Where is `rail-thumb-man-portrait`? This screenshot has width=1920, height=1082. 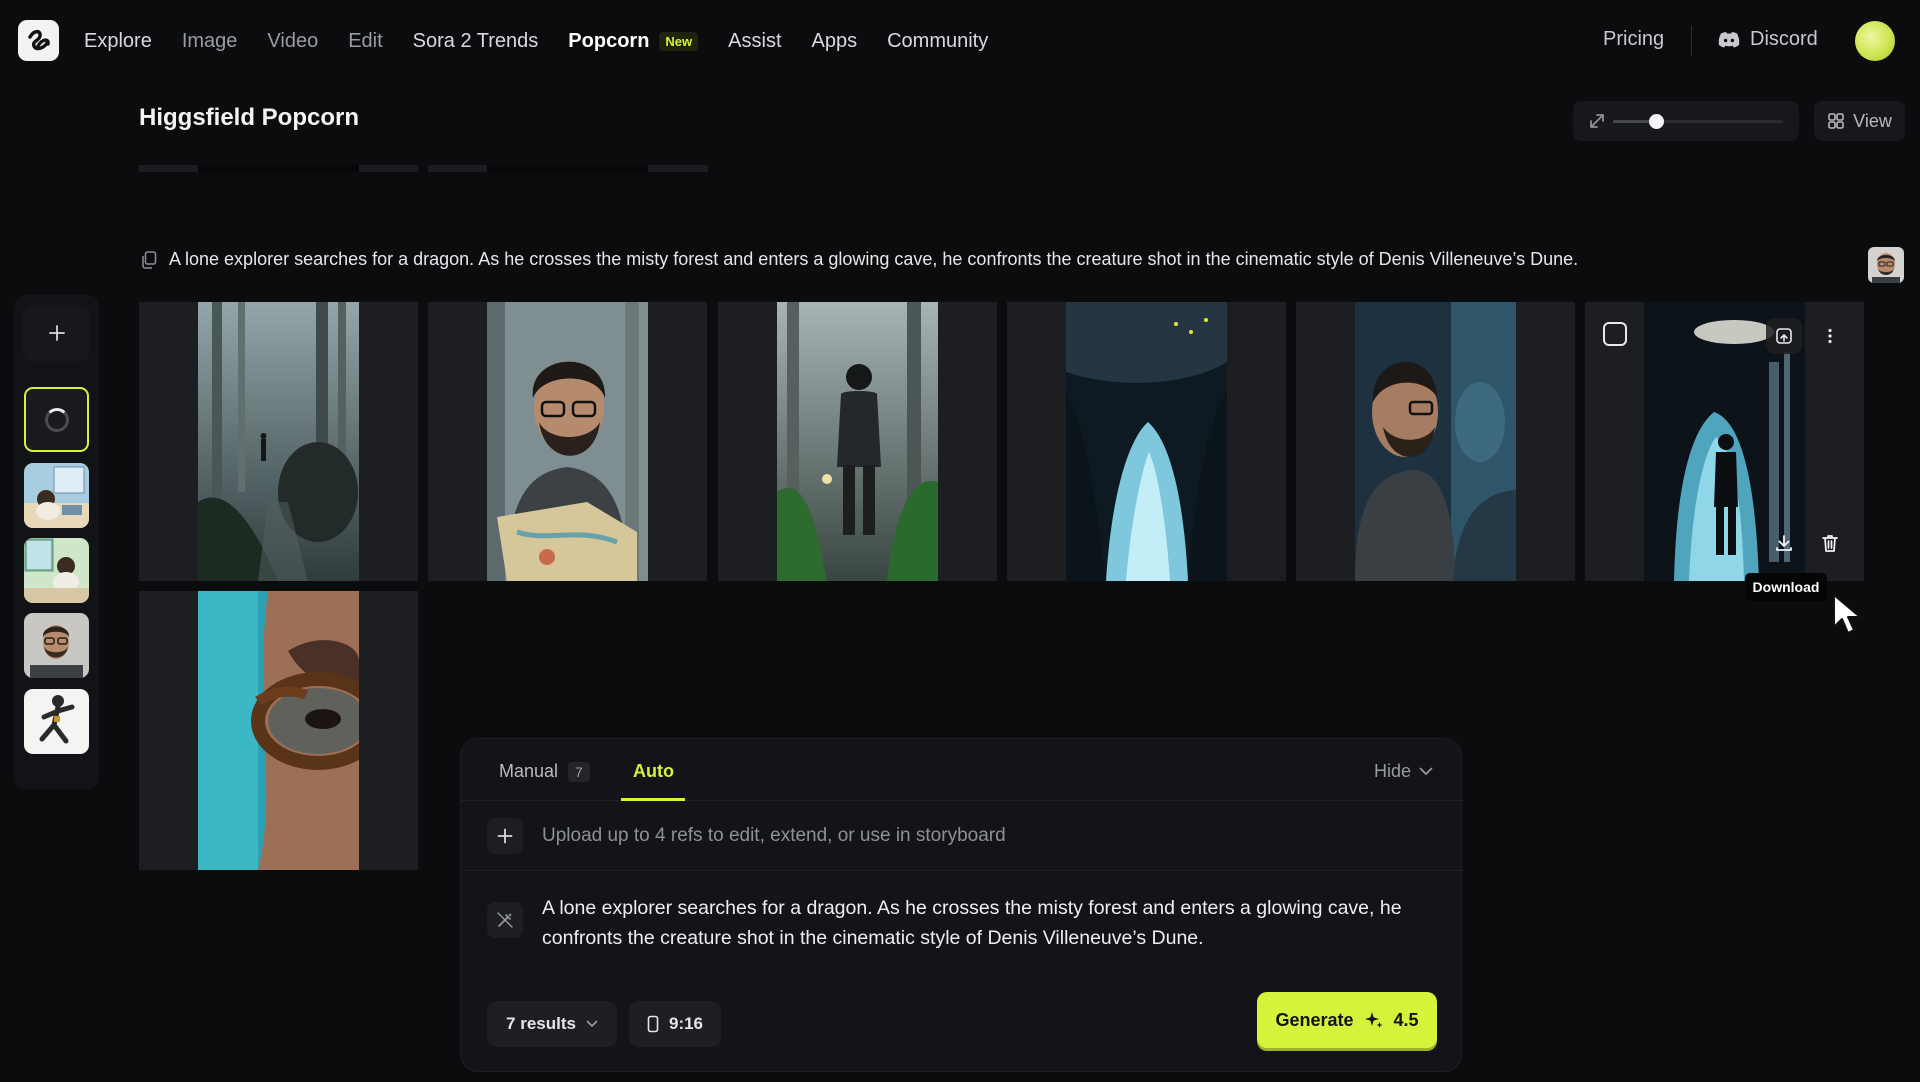
rail-thumb-man-portrait is located at coordinates (56, 645).